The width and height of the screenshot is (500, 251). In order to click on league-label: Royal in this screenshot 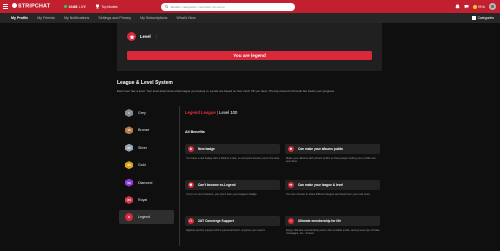, I will do `click(143, 199)`.